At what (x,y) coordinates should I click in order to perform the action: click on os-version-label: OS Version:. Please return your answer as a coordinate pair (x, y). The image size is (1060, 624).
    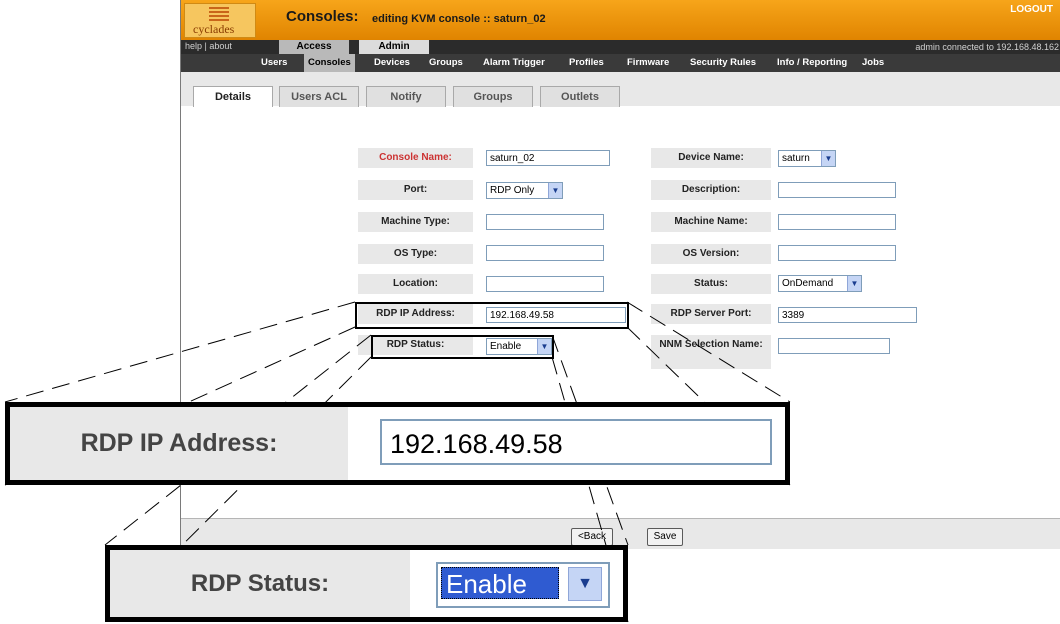
    Looking at the image, I should click on (711, 254).